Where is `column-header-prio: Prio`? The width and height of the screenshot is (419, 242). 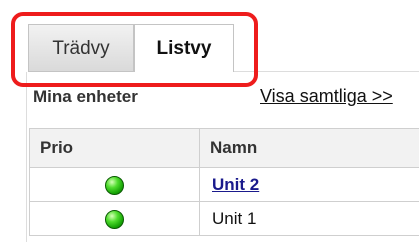 column-header-prio: Prio is located at coordinates (114, 148).